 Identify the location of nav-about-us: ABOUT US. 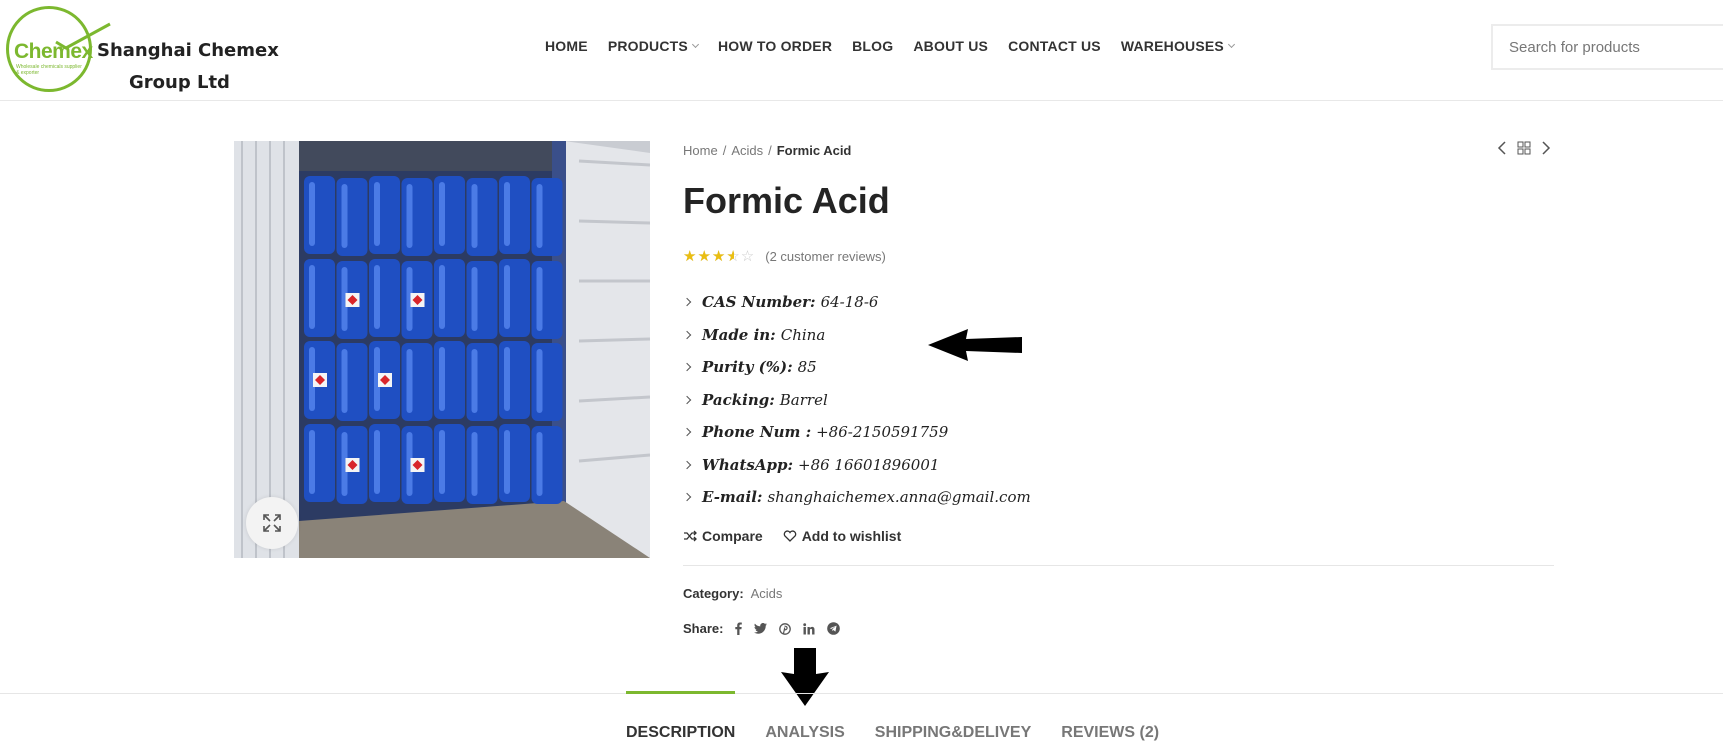
(950, 46).